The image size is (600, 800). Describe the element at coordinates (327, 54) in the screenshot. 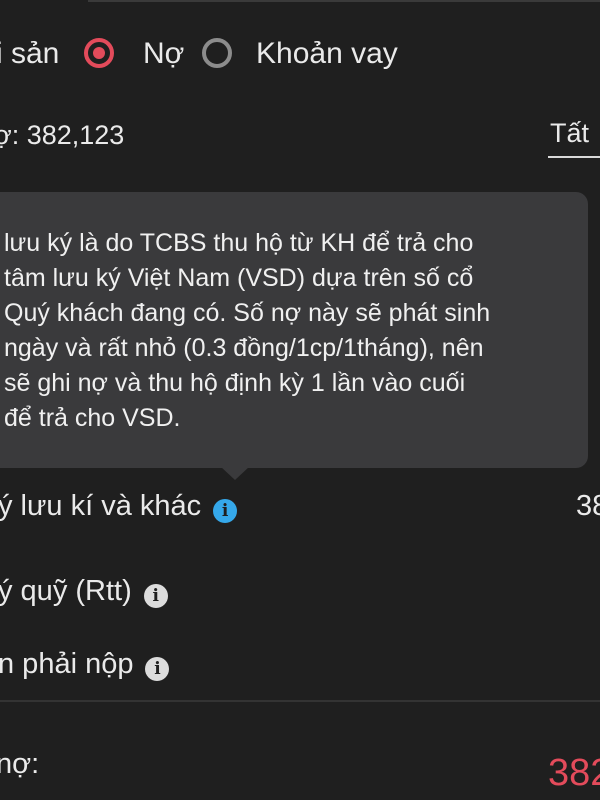

I see `tab-loan-label: Khoản vay` at that location.